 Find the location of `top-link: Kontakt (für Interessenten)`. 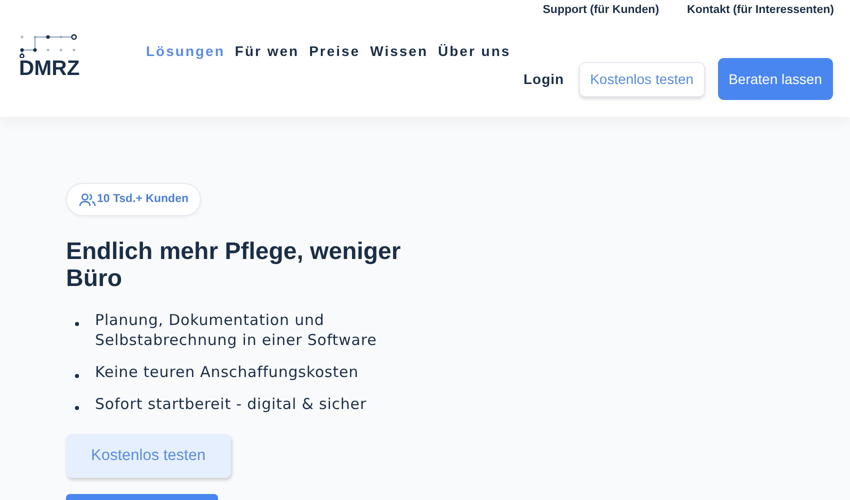

top-link: Kontakt (für Interessenten) is located at coordinates (760, 11).